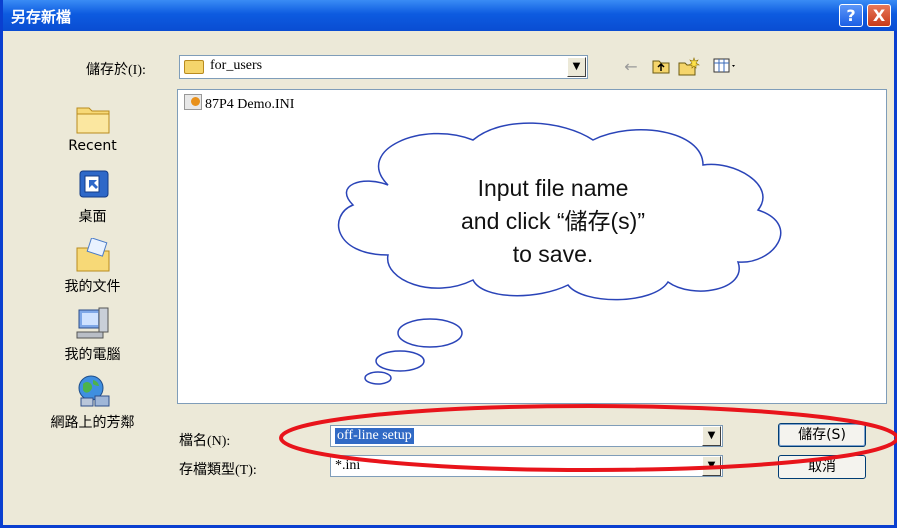  I want to click on highlight-overlay, so click(588, 438).